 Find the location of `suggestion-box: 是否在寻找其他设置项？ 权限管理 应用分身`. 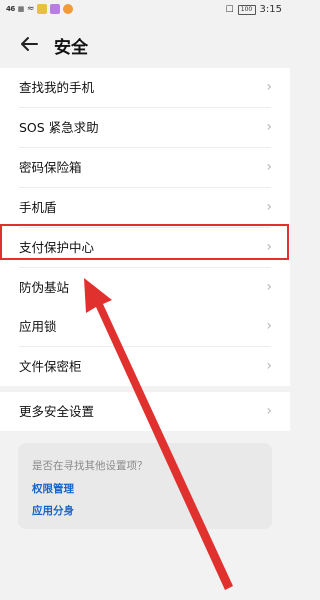

suggestion-box: 是否在寻找其他设置项？ 权限管理 应用分身 is located at coordinates (145, 486).